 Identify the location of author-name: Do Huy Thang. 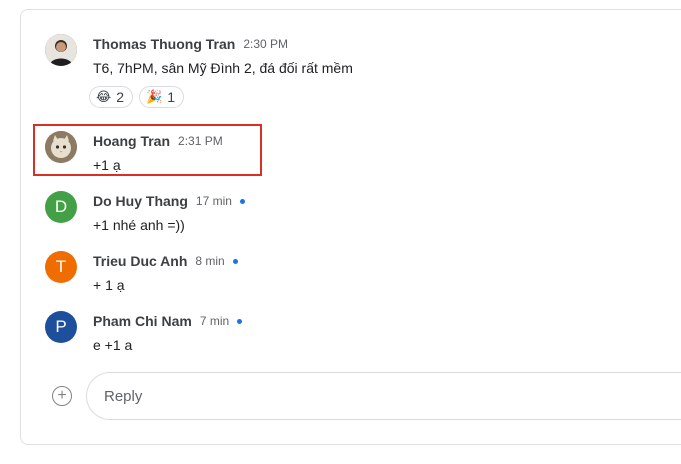
(140, 201).